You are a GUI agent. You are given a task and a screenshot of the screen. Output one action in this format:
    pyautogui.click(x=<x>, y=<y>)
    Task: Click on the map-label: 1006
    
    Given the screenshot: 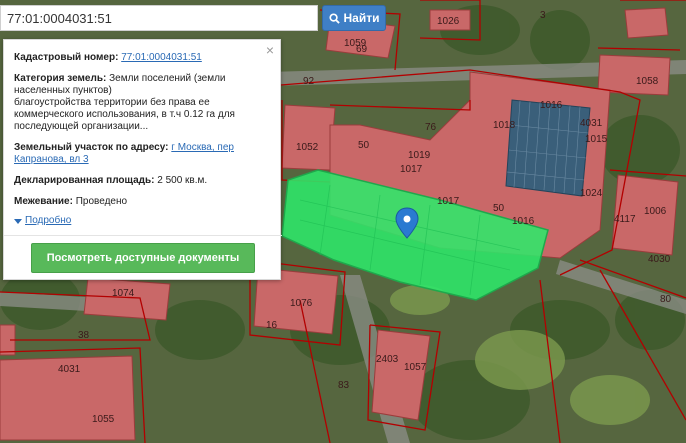 What is the action you would take?
    pyautogui.click(x=655, y=211)
    